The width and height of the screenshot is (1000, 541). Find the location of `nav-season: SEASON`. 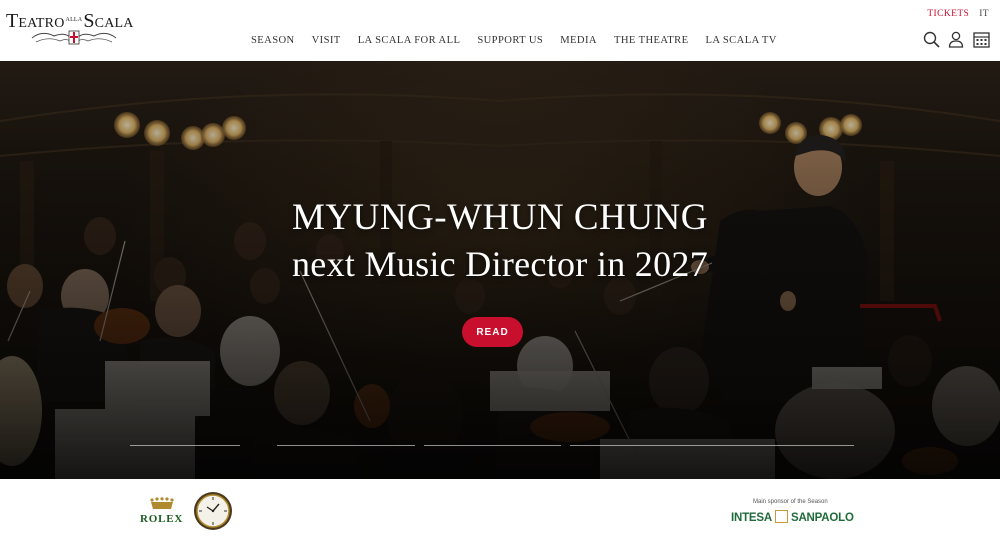

nav-season: SEASON is located at coordinates (273, 40).